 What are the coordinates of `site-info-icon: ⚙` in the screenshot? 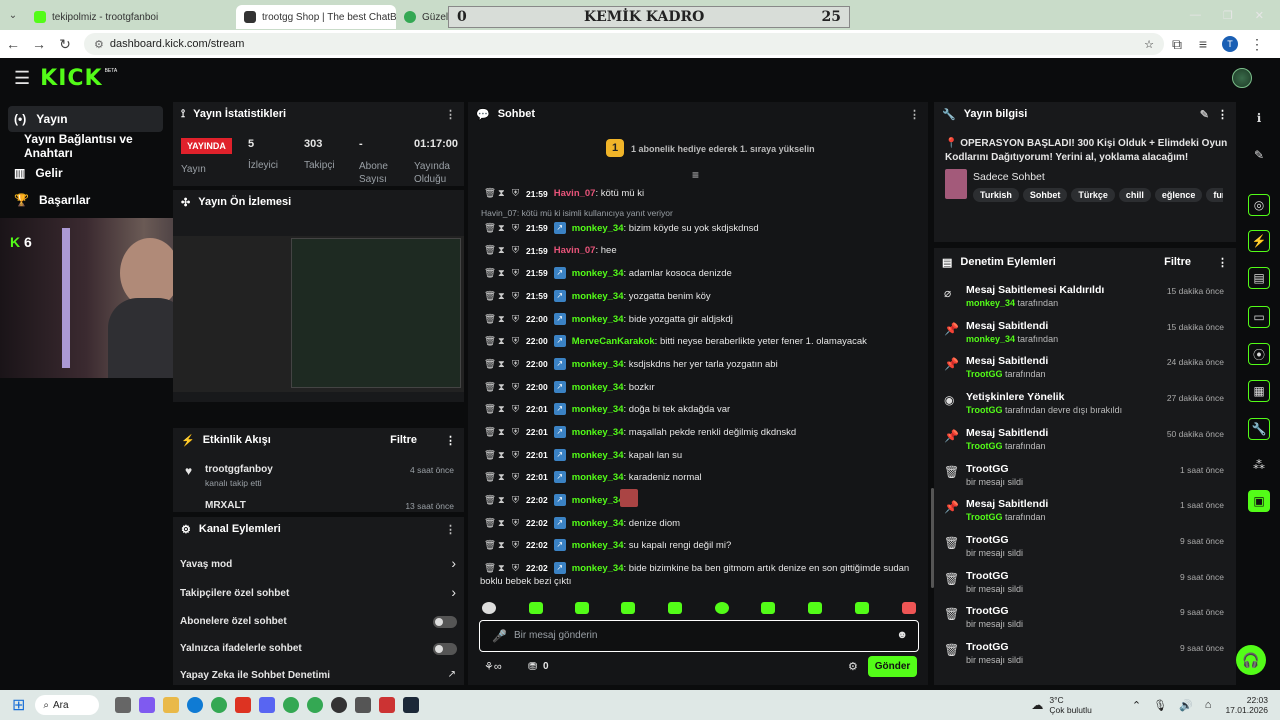 It's located at (99, 44).